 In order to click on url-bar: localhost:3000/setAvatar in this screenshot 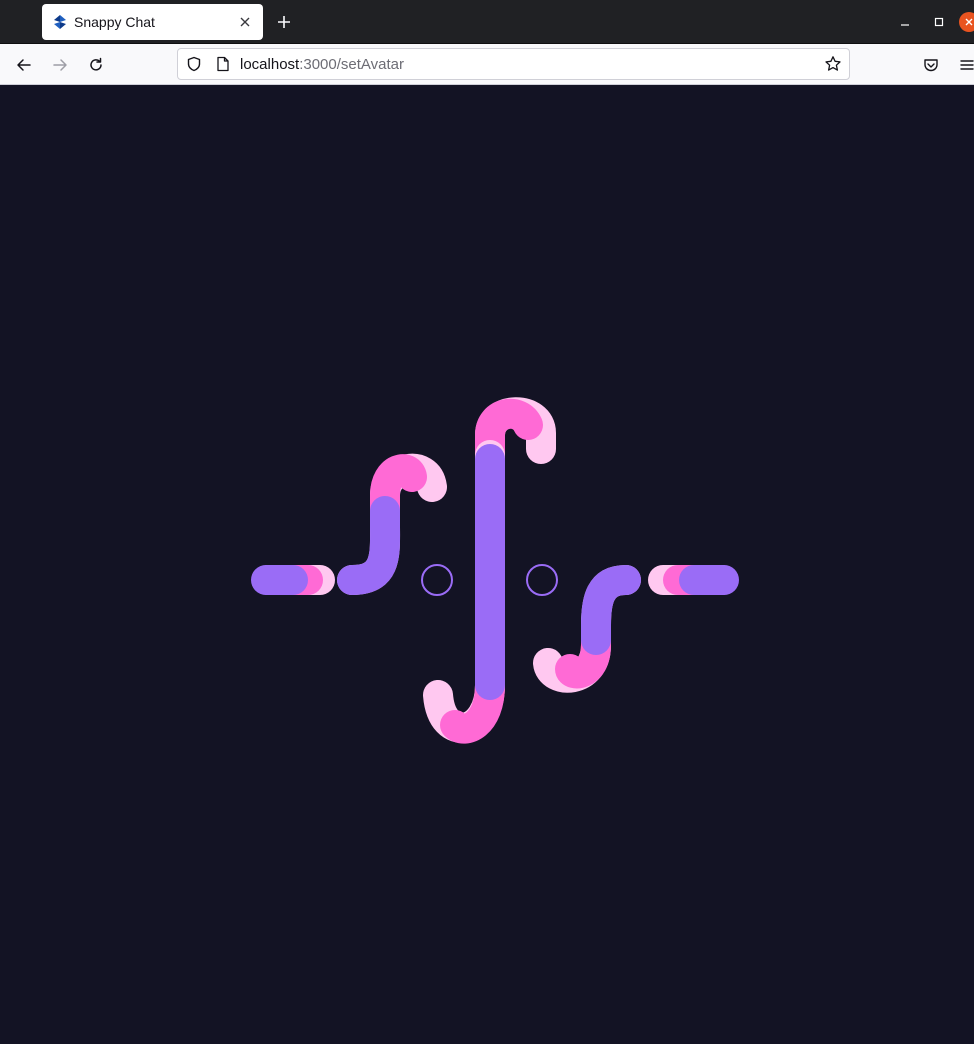, I will do `click(513, 64)`.